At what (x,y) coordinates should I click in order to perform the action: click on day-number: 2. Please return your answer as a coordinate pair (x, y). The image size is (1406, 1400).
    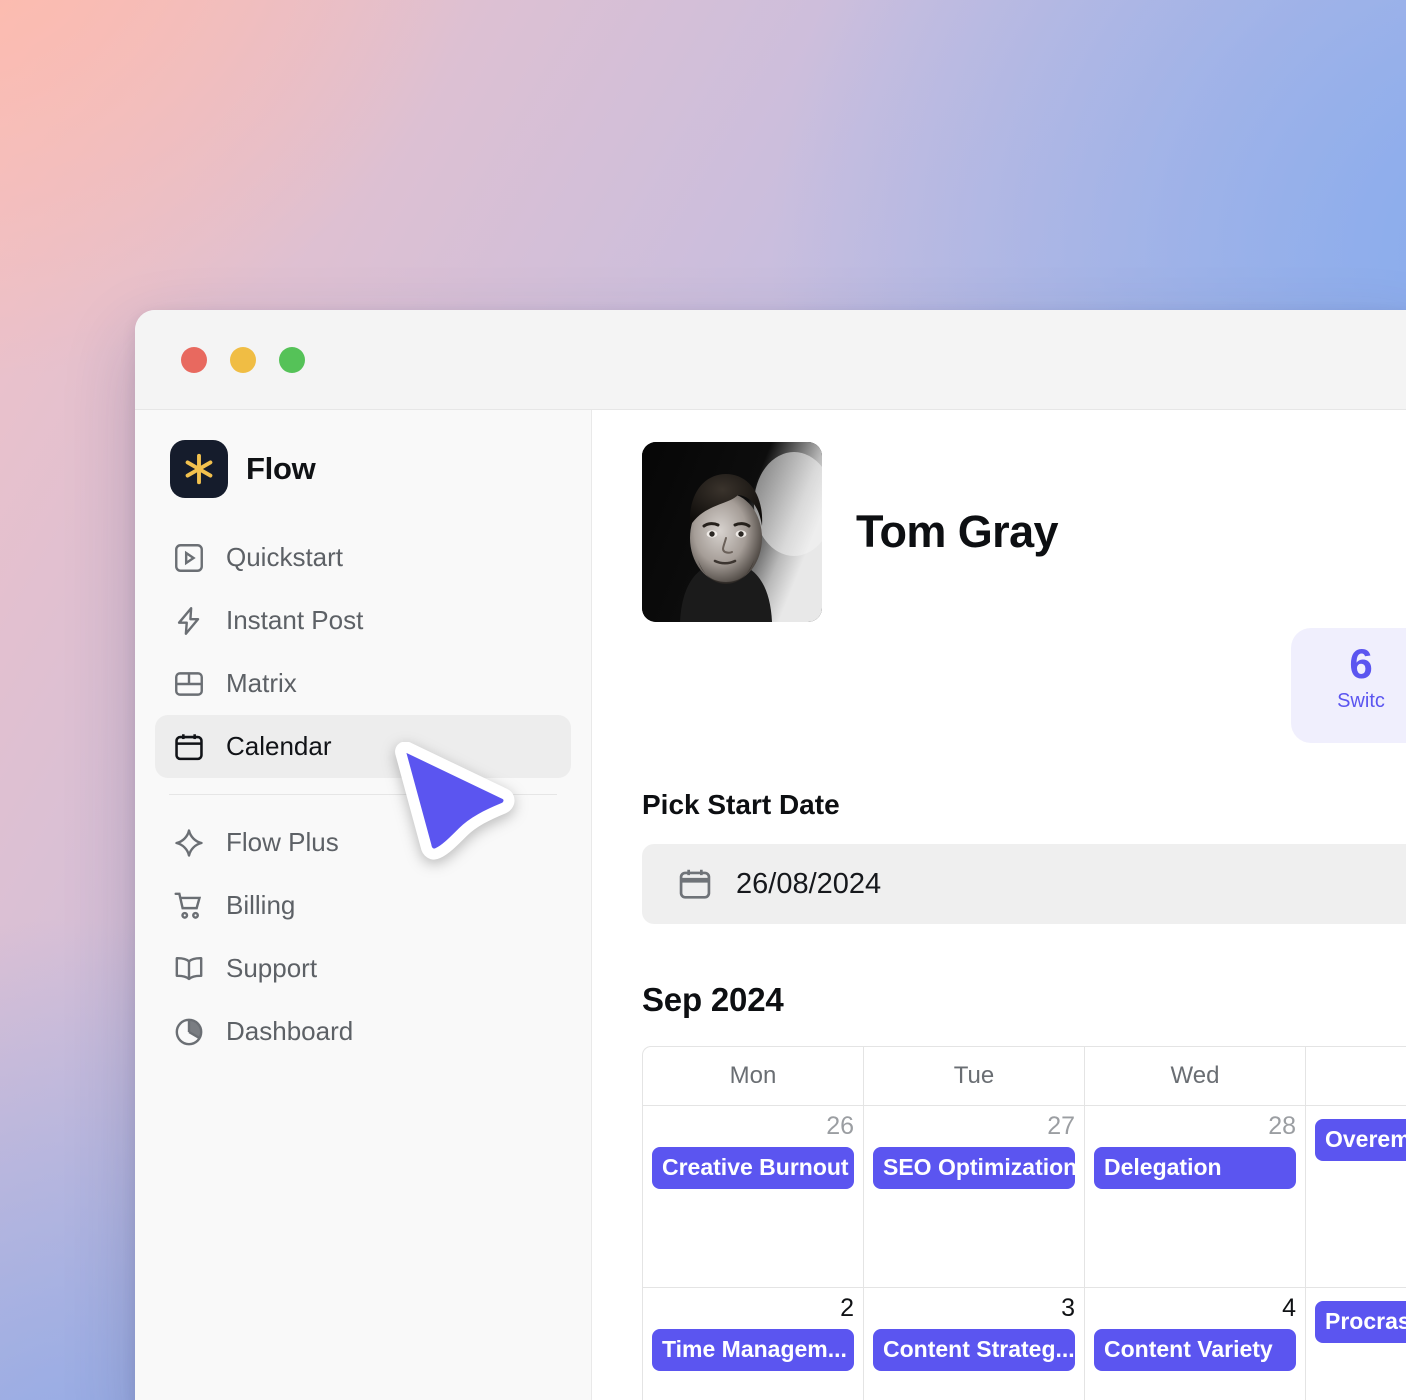
    Looking at the image, I should click on (847, 1308).